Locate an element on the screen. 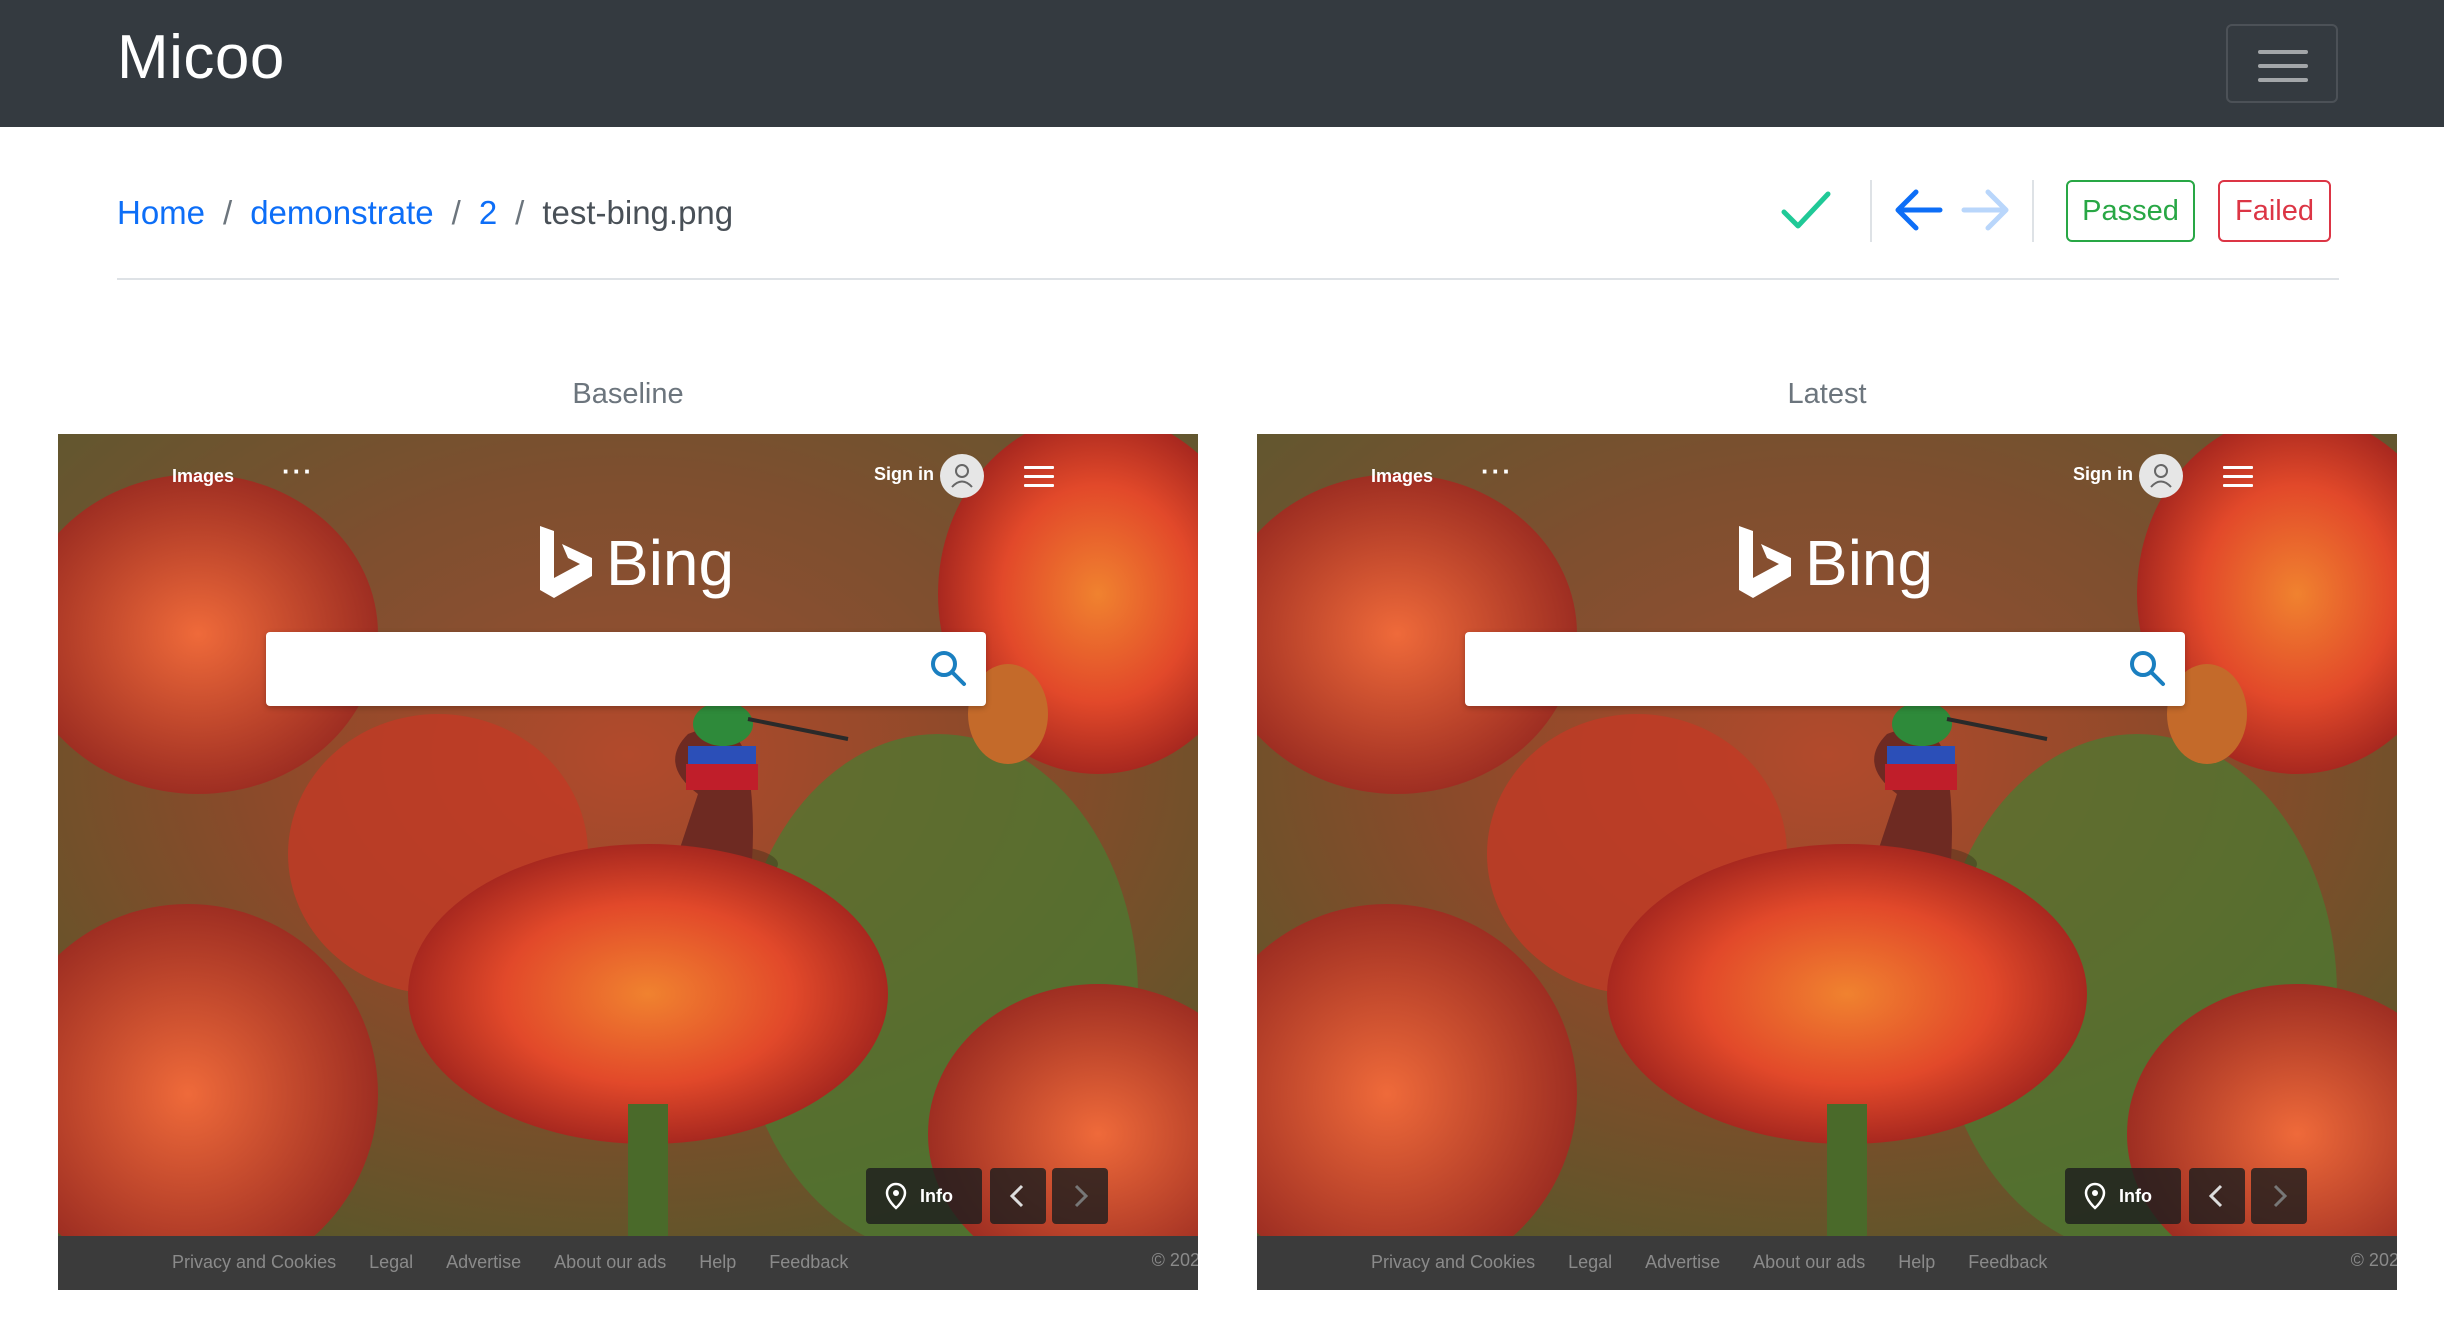 The height and width of the screenshot is (1340, 2444). arrow-right-icon is located at coordinates (1984, 210).